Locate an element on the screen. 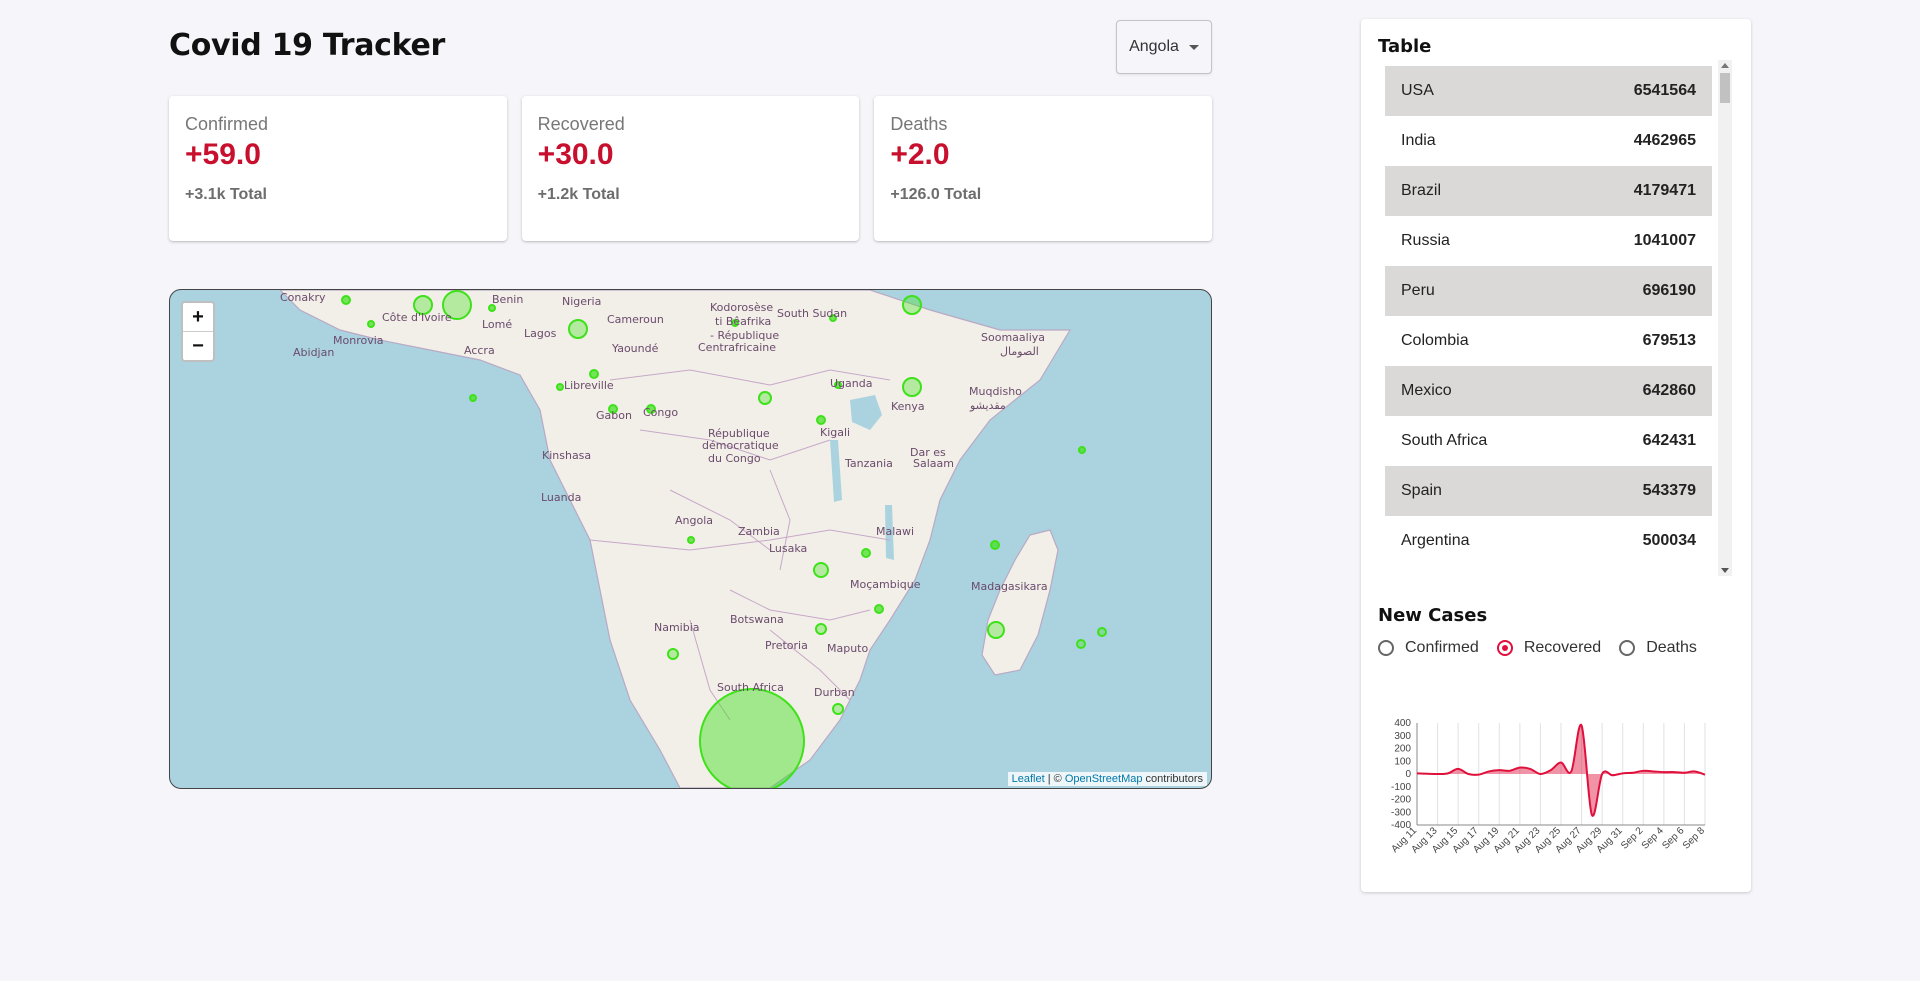 This screenshot has width=1920, height=981. map-label: ti Bêafrika is located at coordinates (743, 321).